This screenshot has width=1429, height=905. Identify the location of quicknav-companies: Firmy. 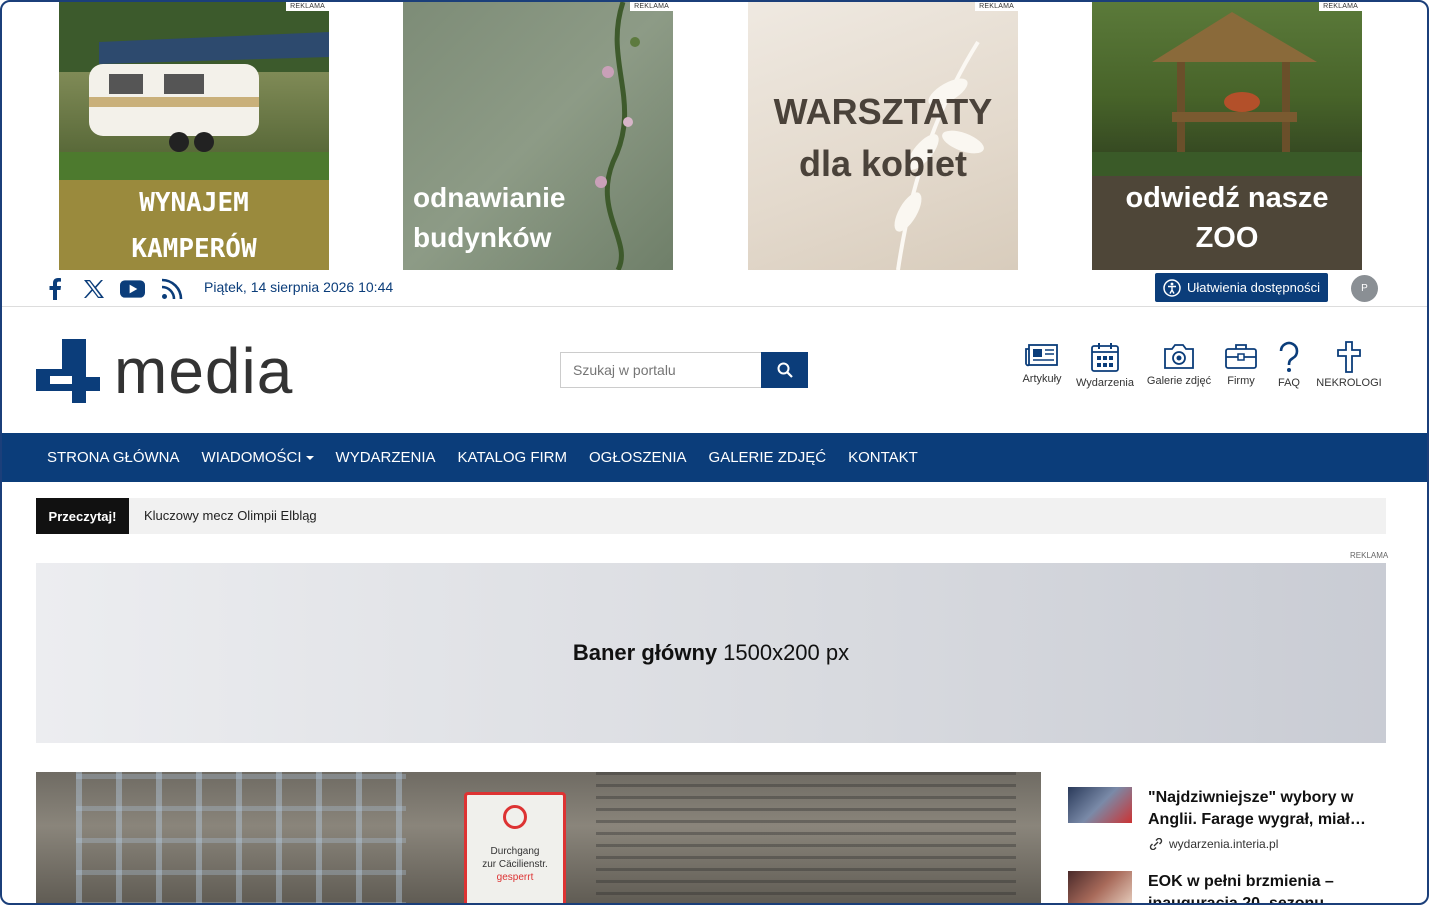
(1241, 364).